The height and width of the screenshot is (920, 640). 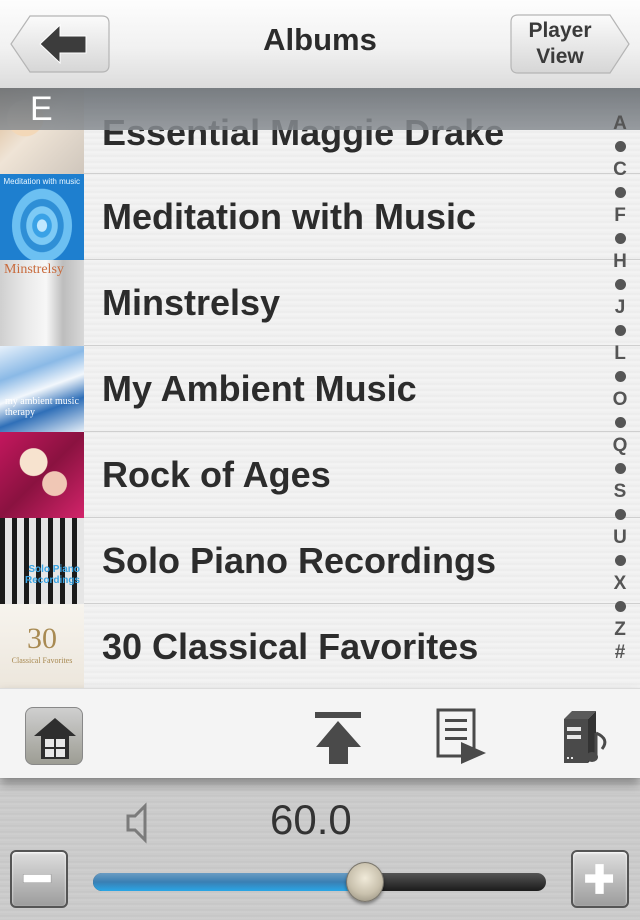 I want to click on index-letter: U, so click(x=620, y=537).